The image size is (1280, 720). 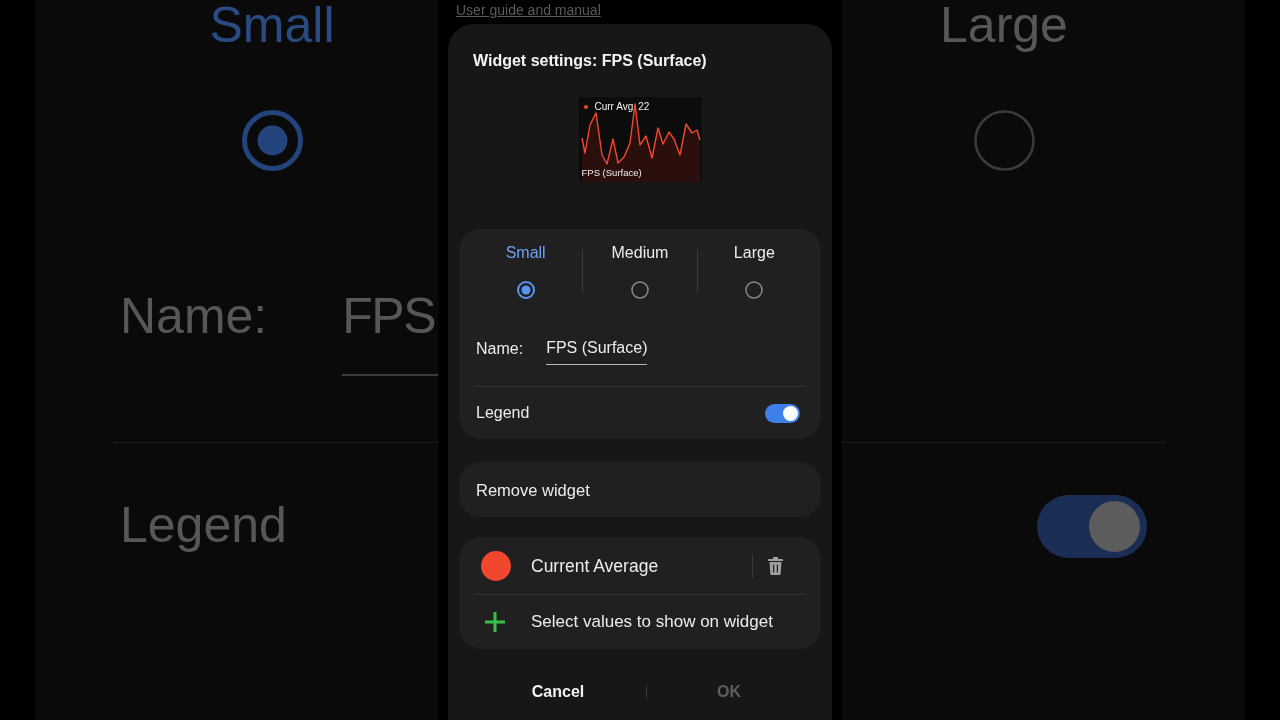 What do you see at coordinates (640, 622) in the screenshot?
I see `add-values-button: Select values to show on widget` at bounding box center [640, 622].